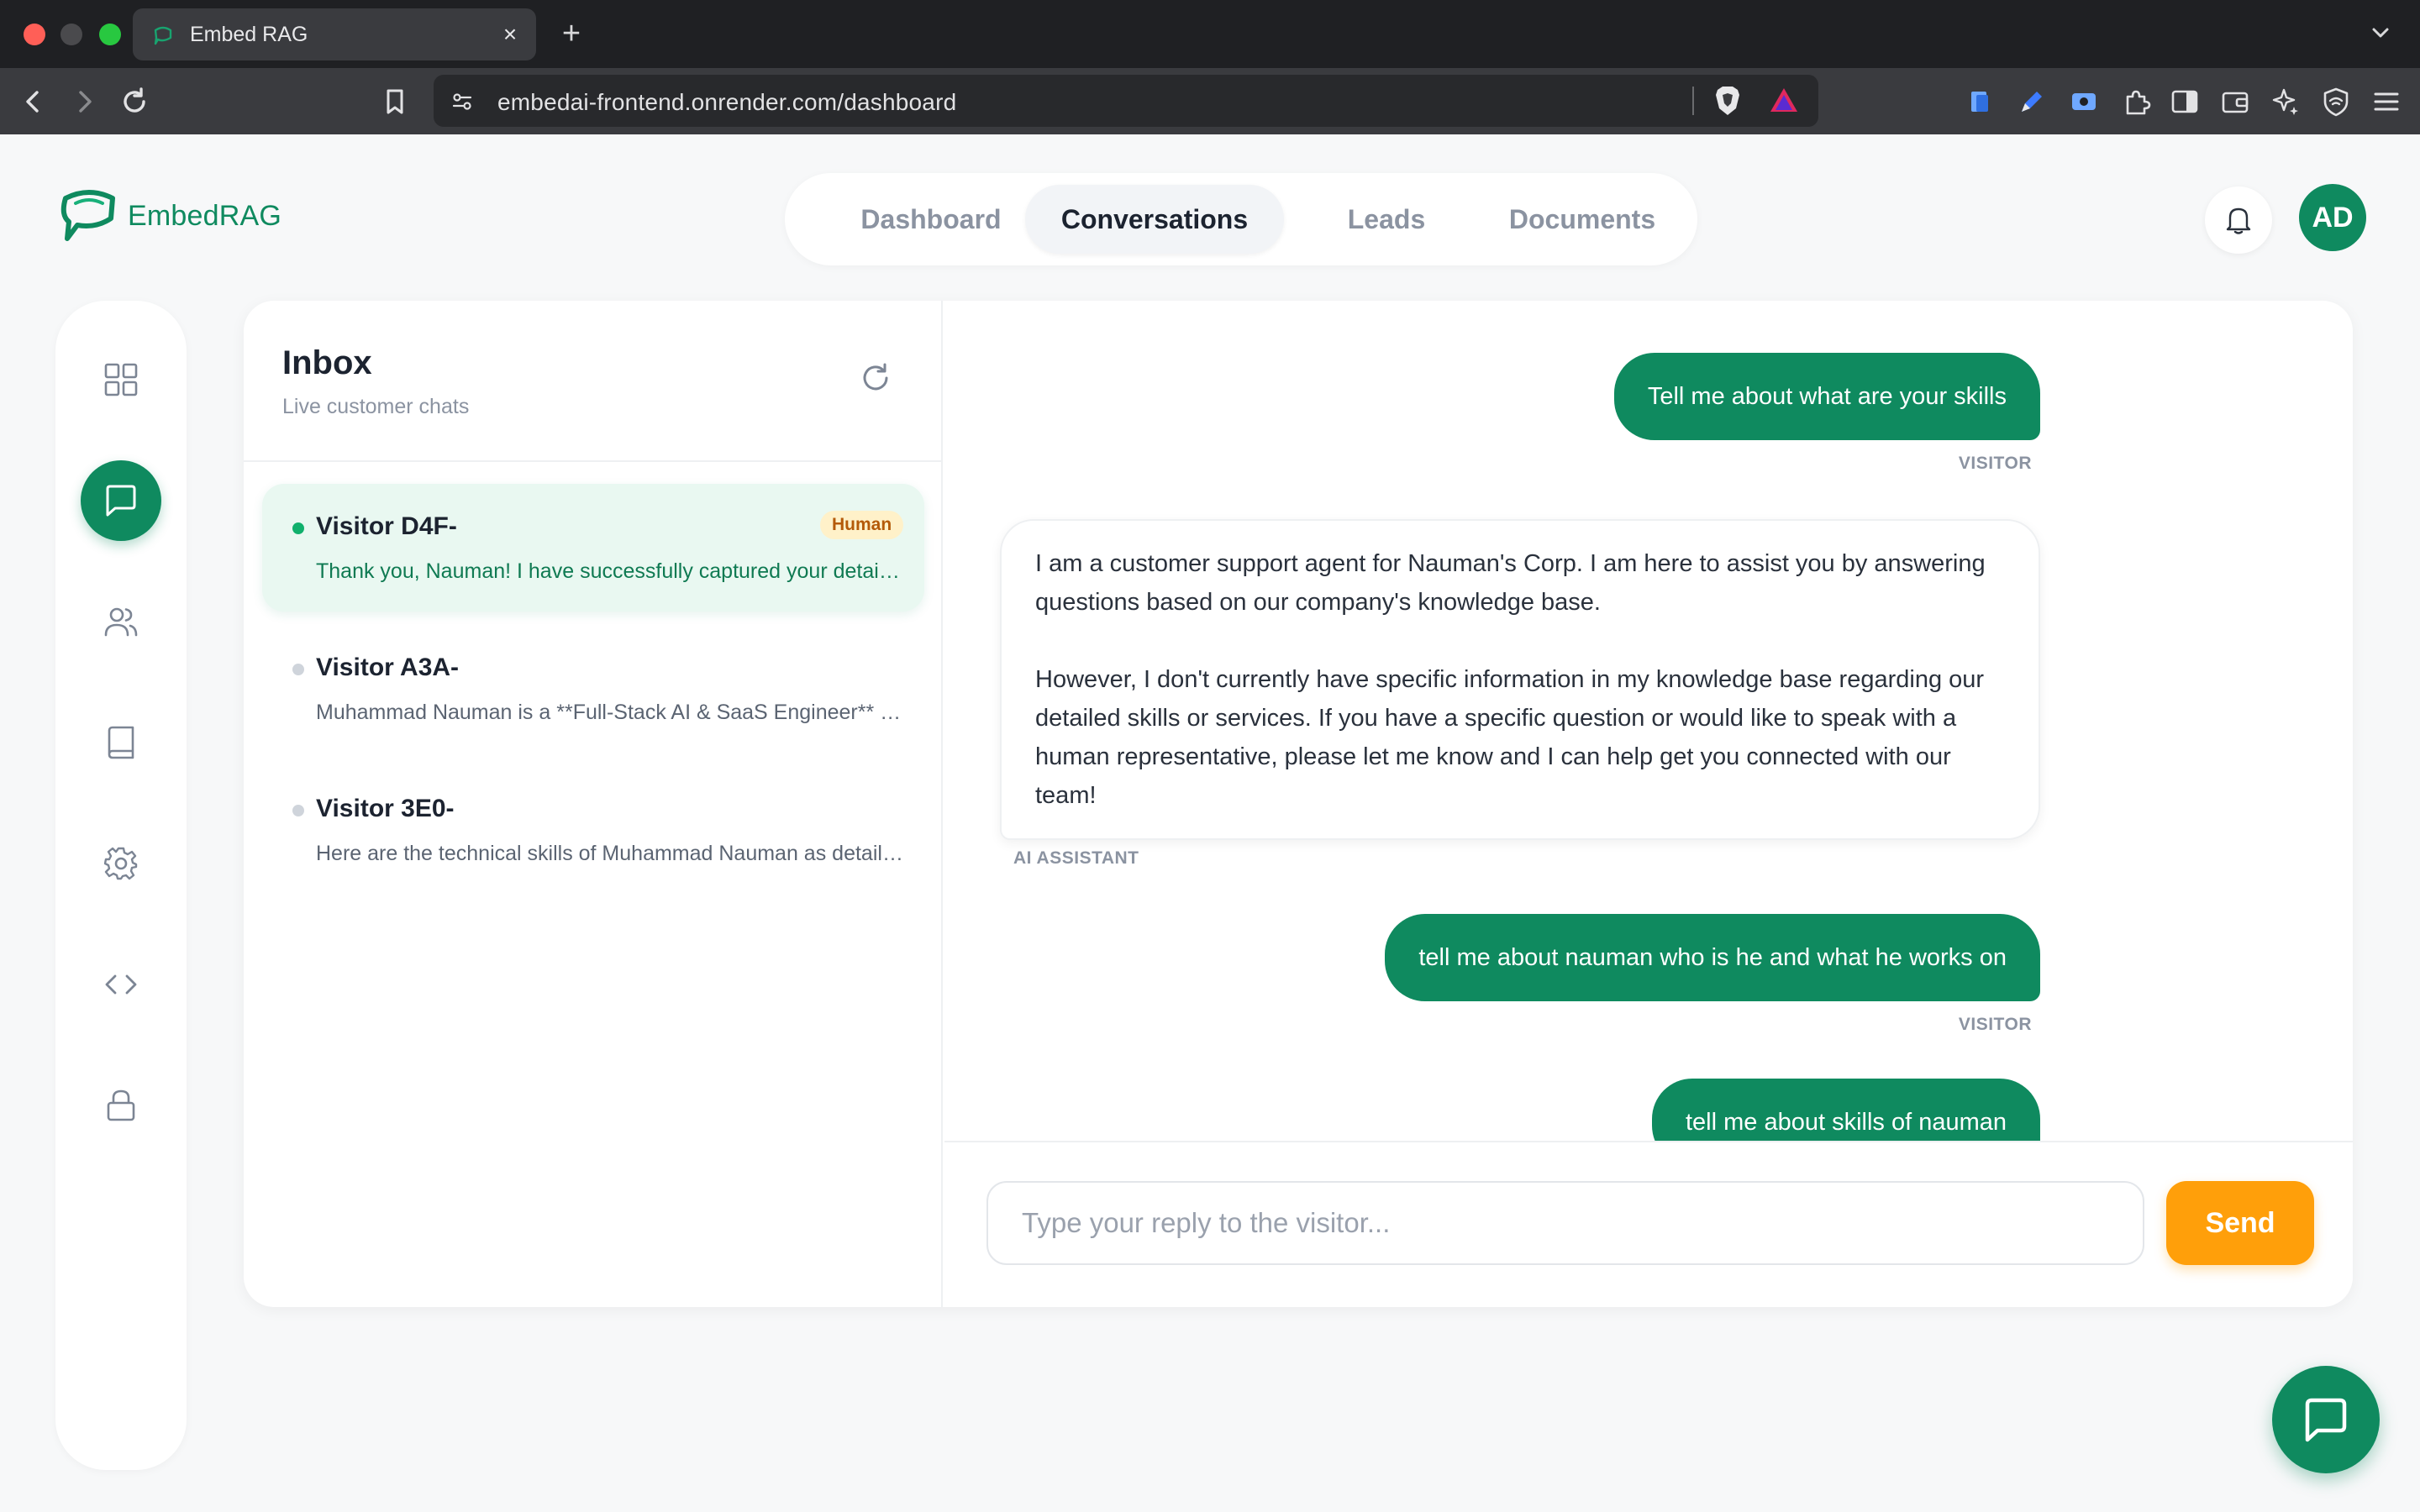 The width and height of the screenshot is (2420, 1512). I want to click on puzzle-icon, so click(2136, 101).